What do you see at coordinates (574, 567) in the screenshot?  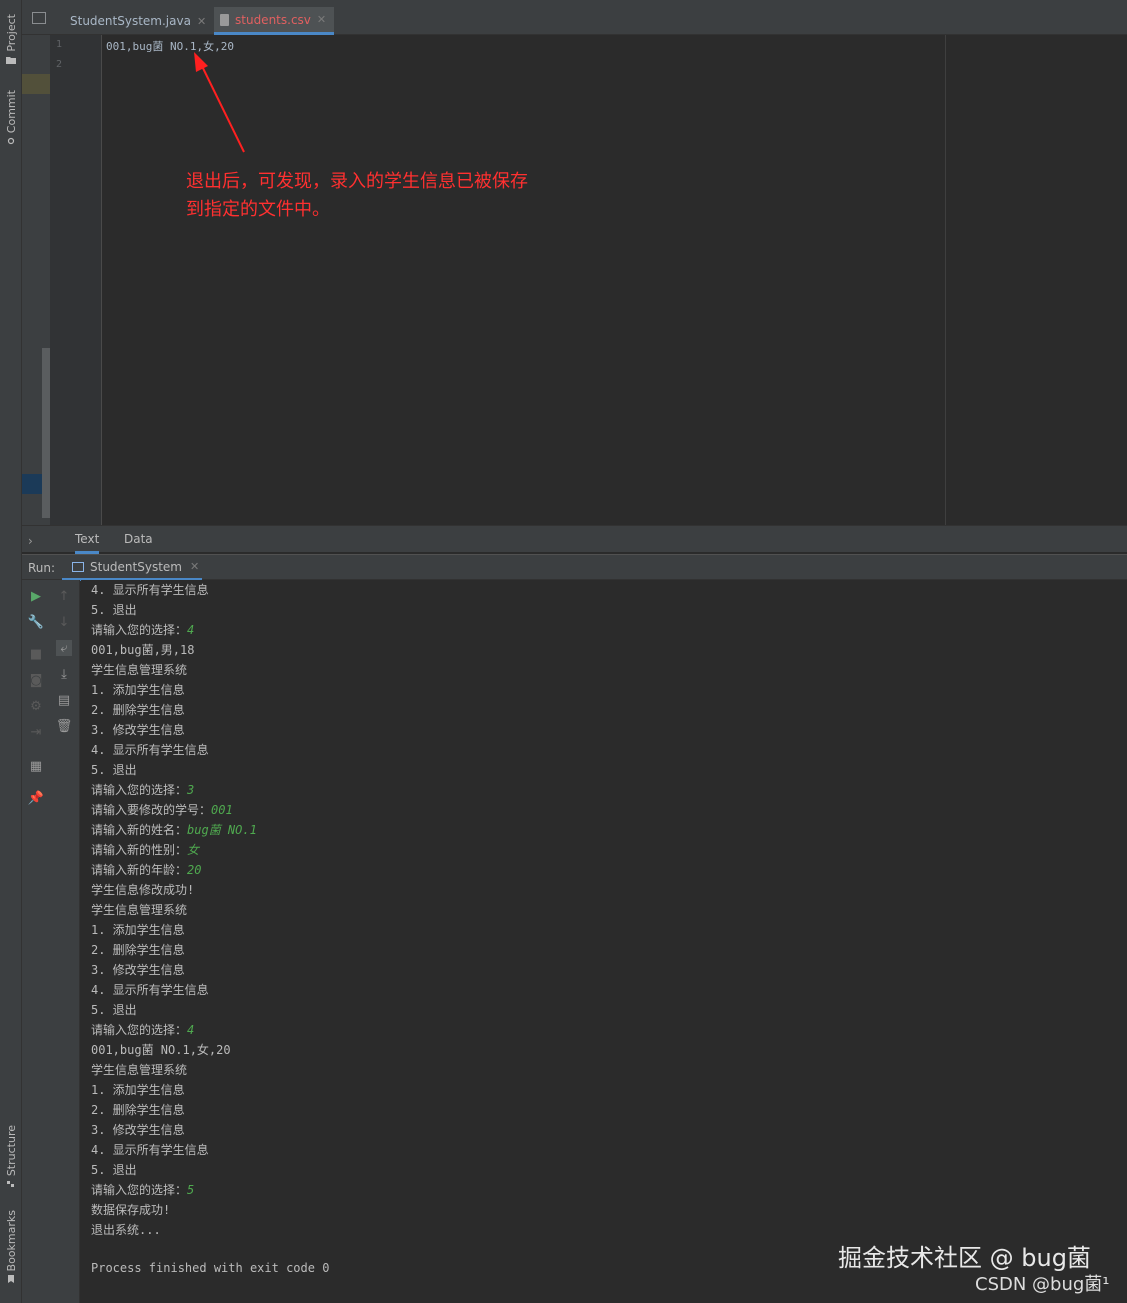 I see `run-toolbar: Run: StudentSystem ✕` at bounding box center [574, 567].